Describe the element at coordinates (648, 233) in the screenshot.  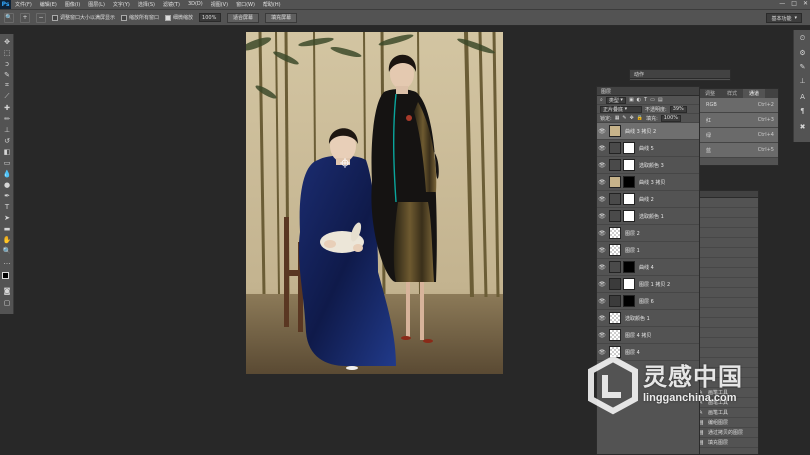
I see `layer-row: 👁 图层 2` at that location.